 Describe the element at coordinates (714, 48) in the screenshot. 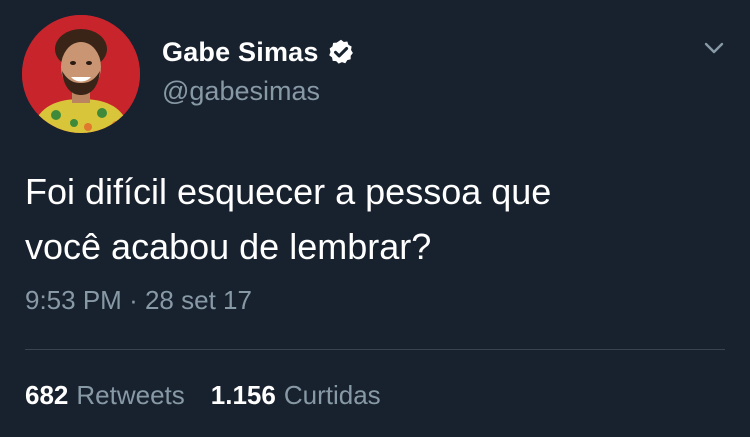

I see `chevron-down-icon` at that location.